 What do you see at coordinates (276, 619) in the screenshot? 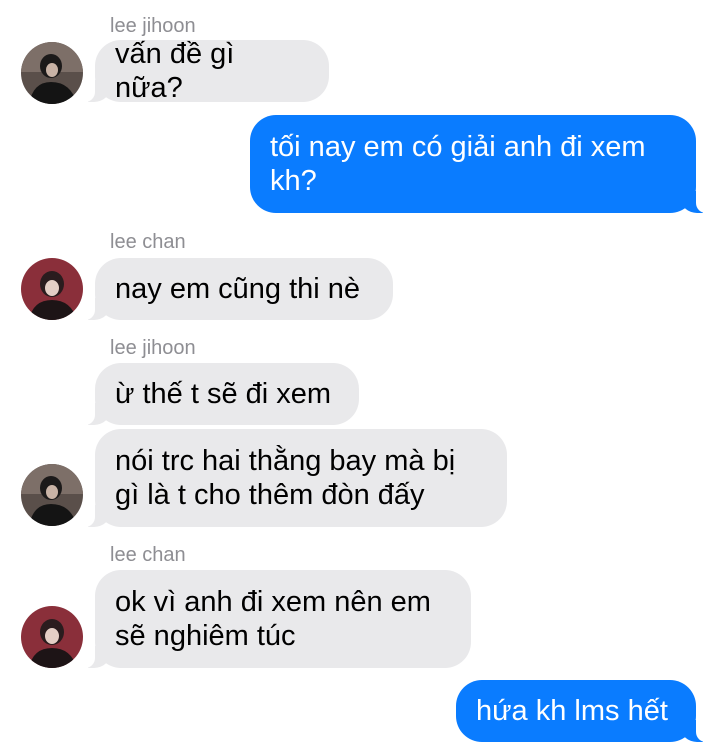
I see `message-bubble-incoming: ok vì anh đi xem nên em sẽ nghiêm túc` at bounding box center [276, 619].